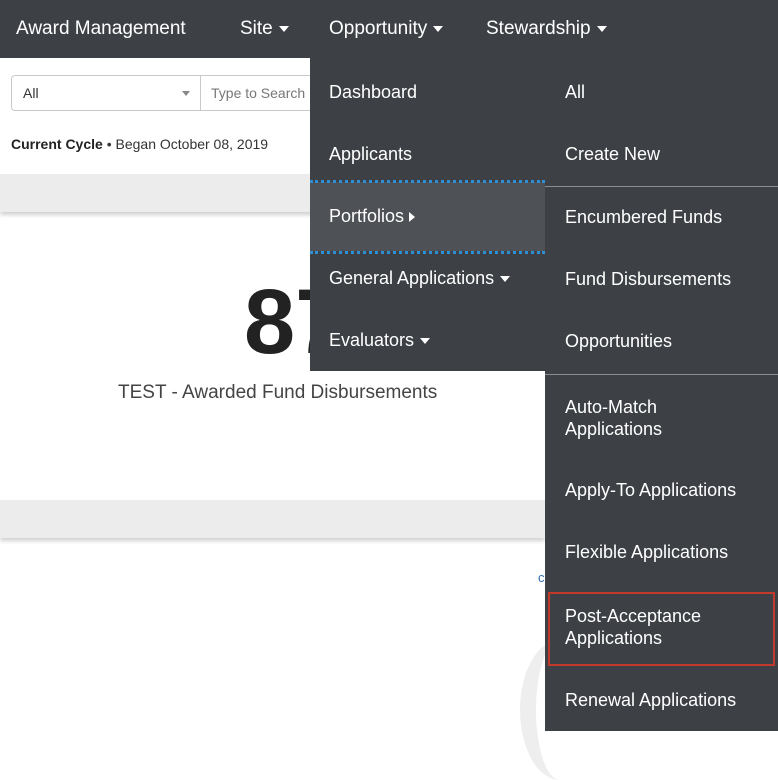 The image size is (778, 780). I want to click on cycle-filter-select: All, so click(106, 93).